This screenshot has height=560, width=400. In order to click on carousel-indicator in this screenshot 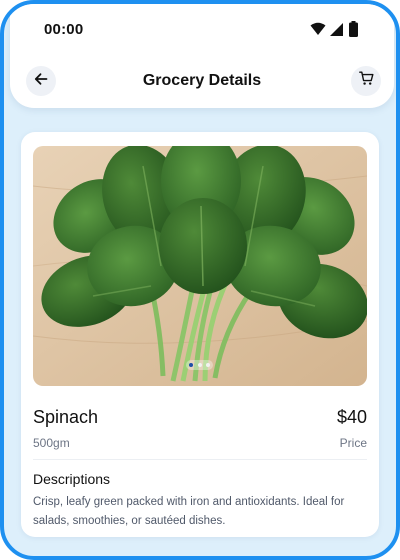, I will do `click(199, 365)`.